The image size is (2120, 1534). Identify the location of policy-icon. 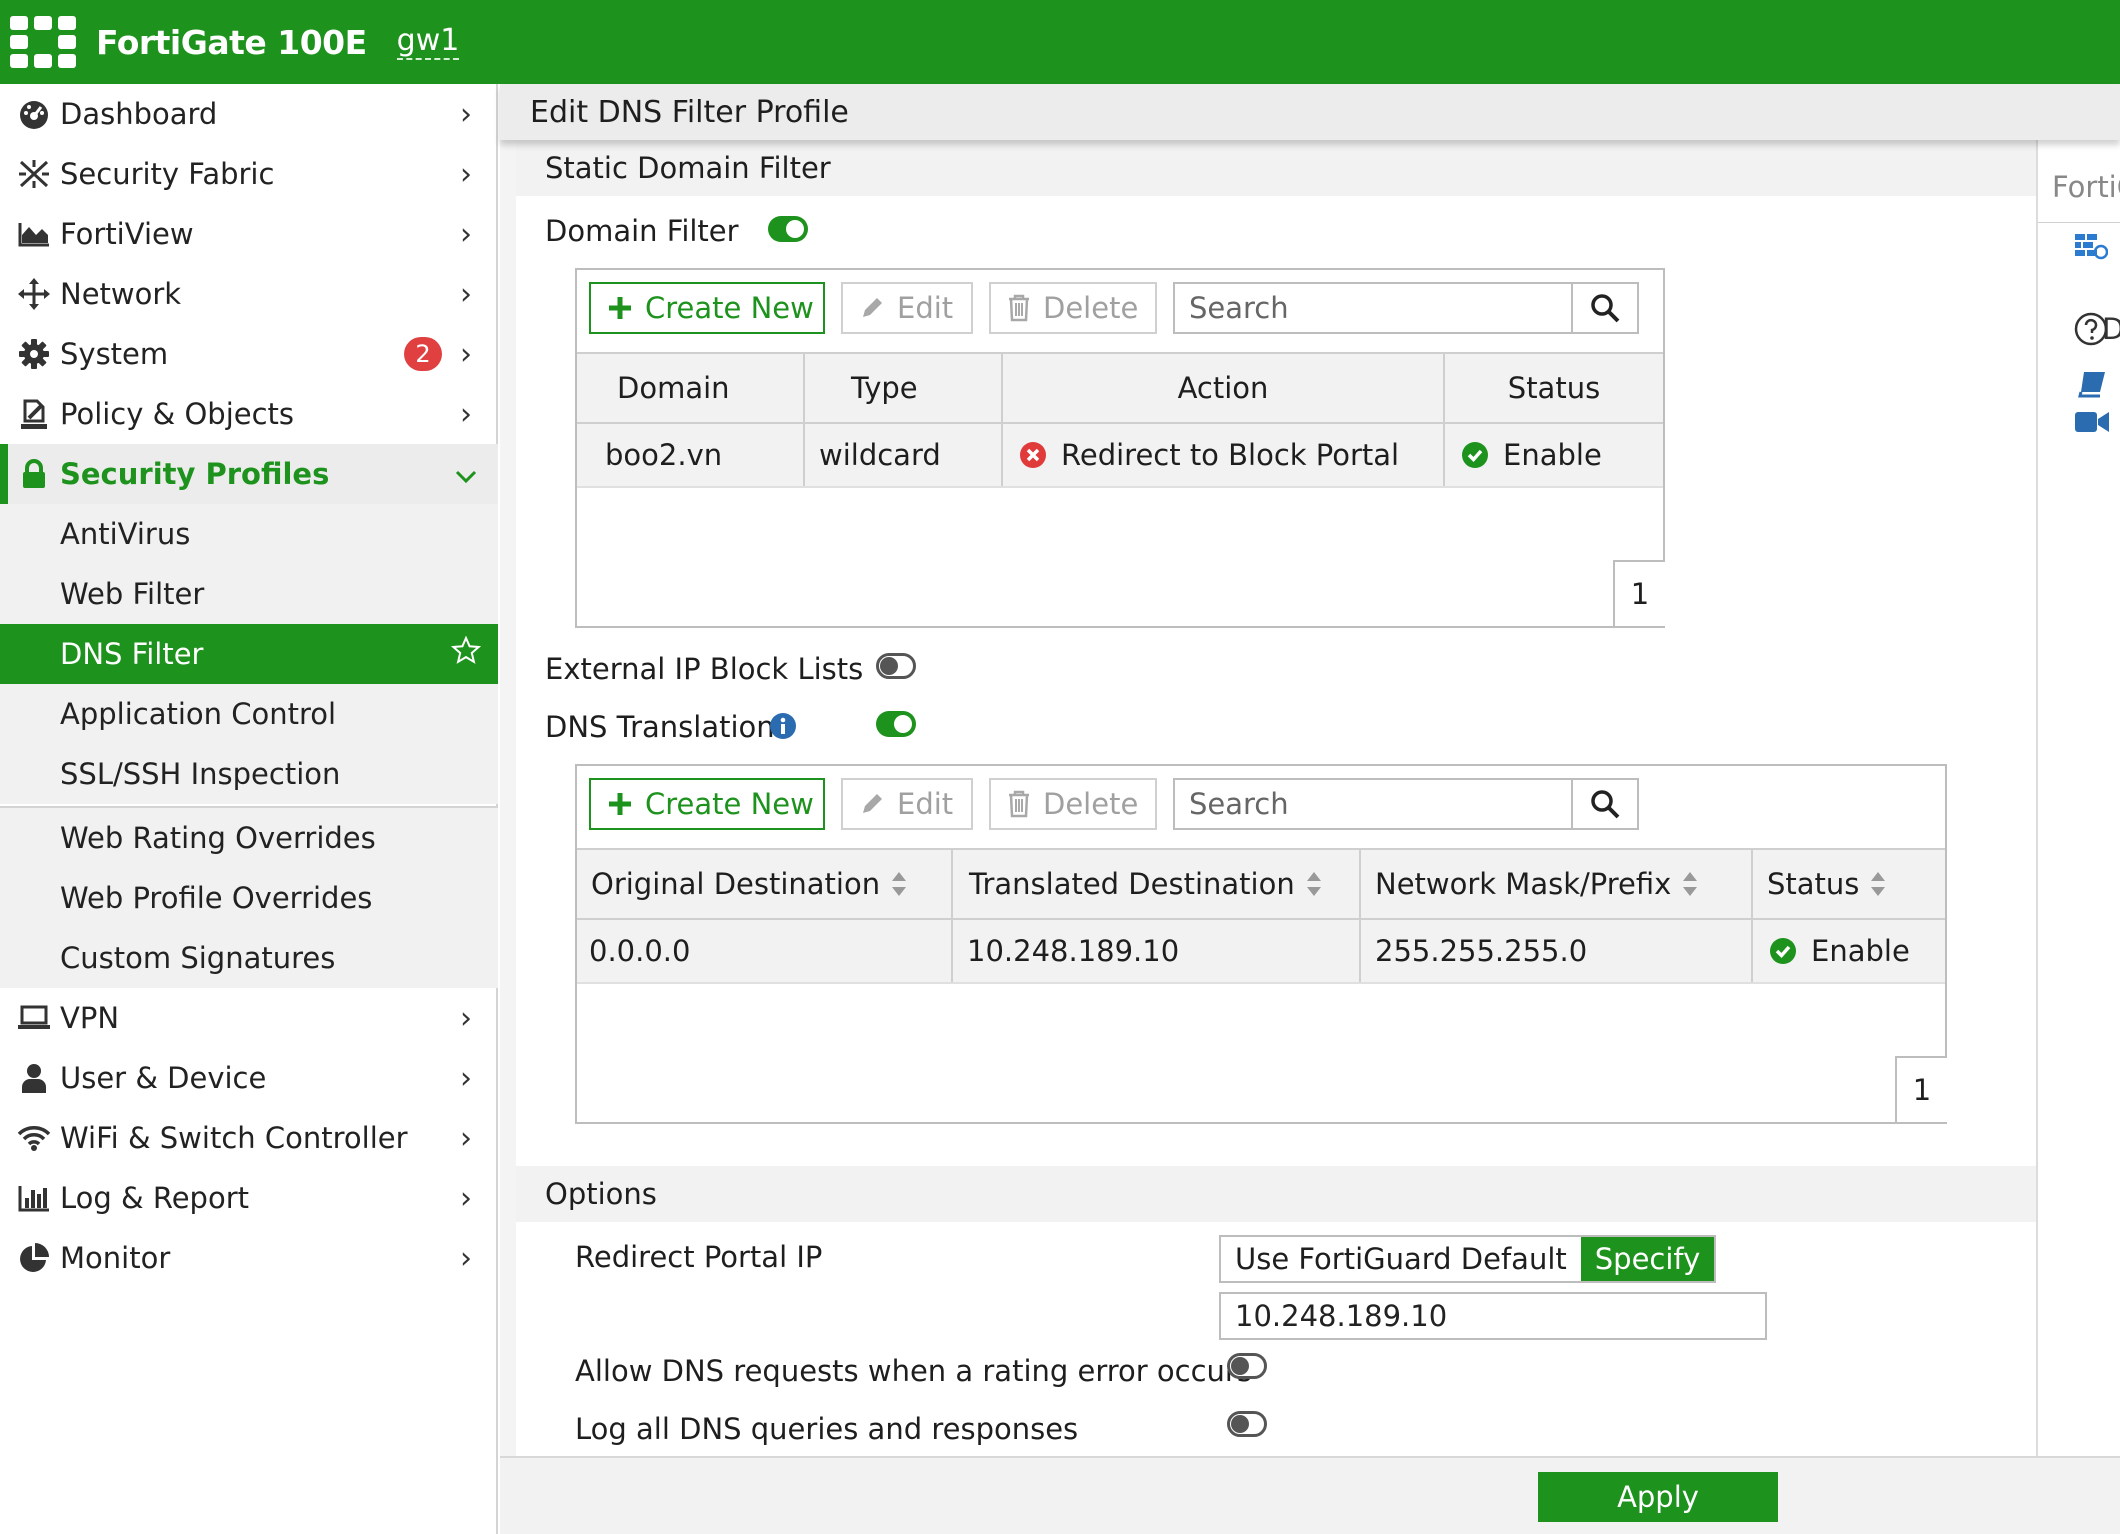
(34, 414).